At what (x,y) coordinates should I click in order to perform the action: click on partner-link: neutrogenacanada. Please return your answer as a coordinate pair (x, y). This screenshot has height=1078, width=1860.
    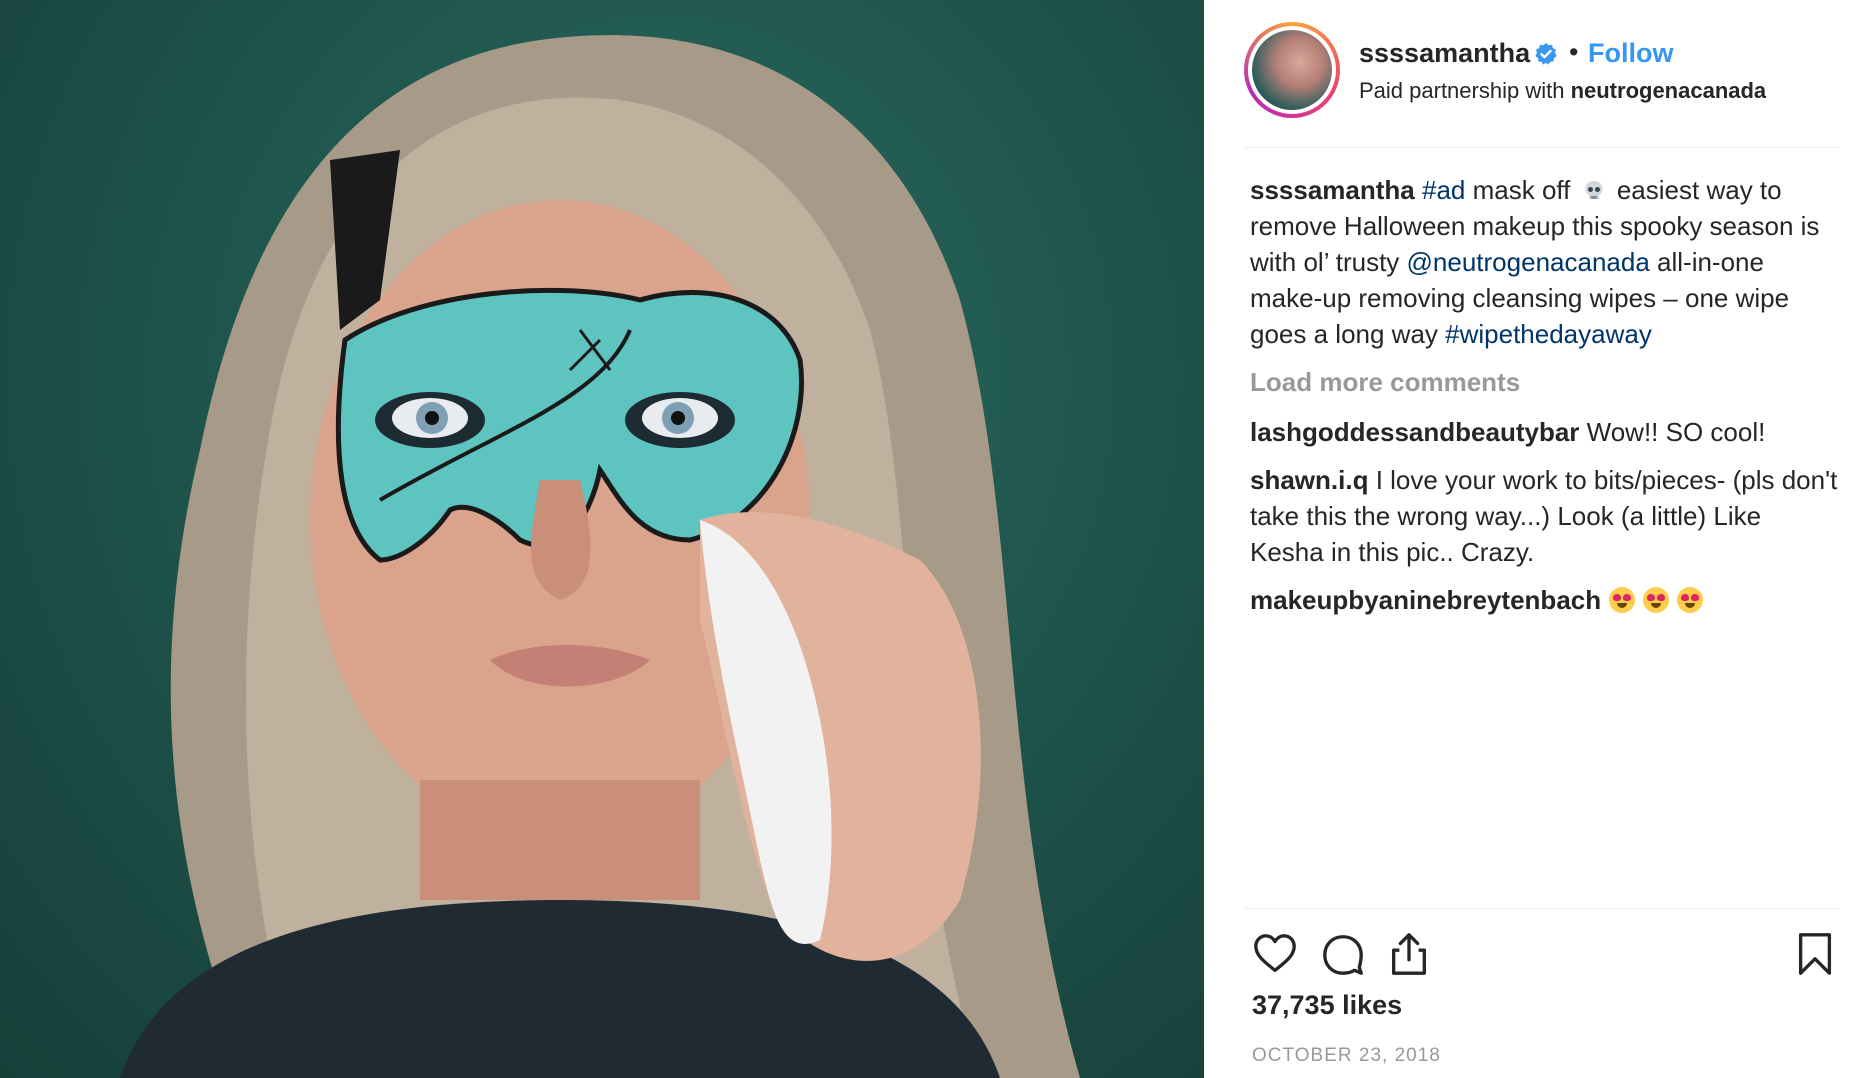
    Looking at the image, I should click on (1669, 90).